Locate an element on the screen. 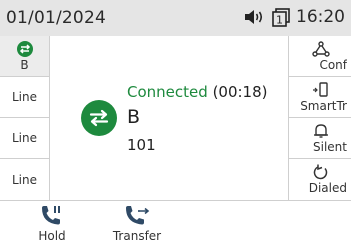 The image size is (351, 247). phone-hold-icon is located at coordinates (52, 216).